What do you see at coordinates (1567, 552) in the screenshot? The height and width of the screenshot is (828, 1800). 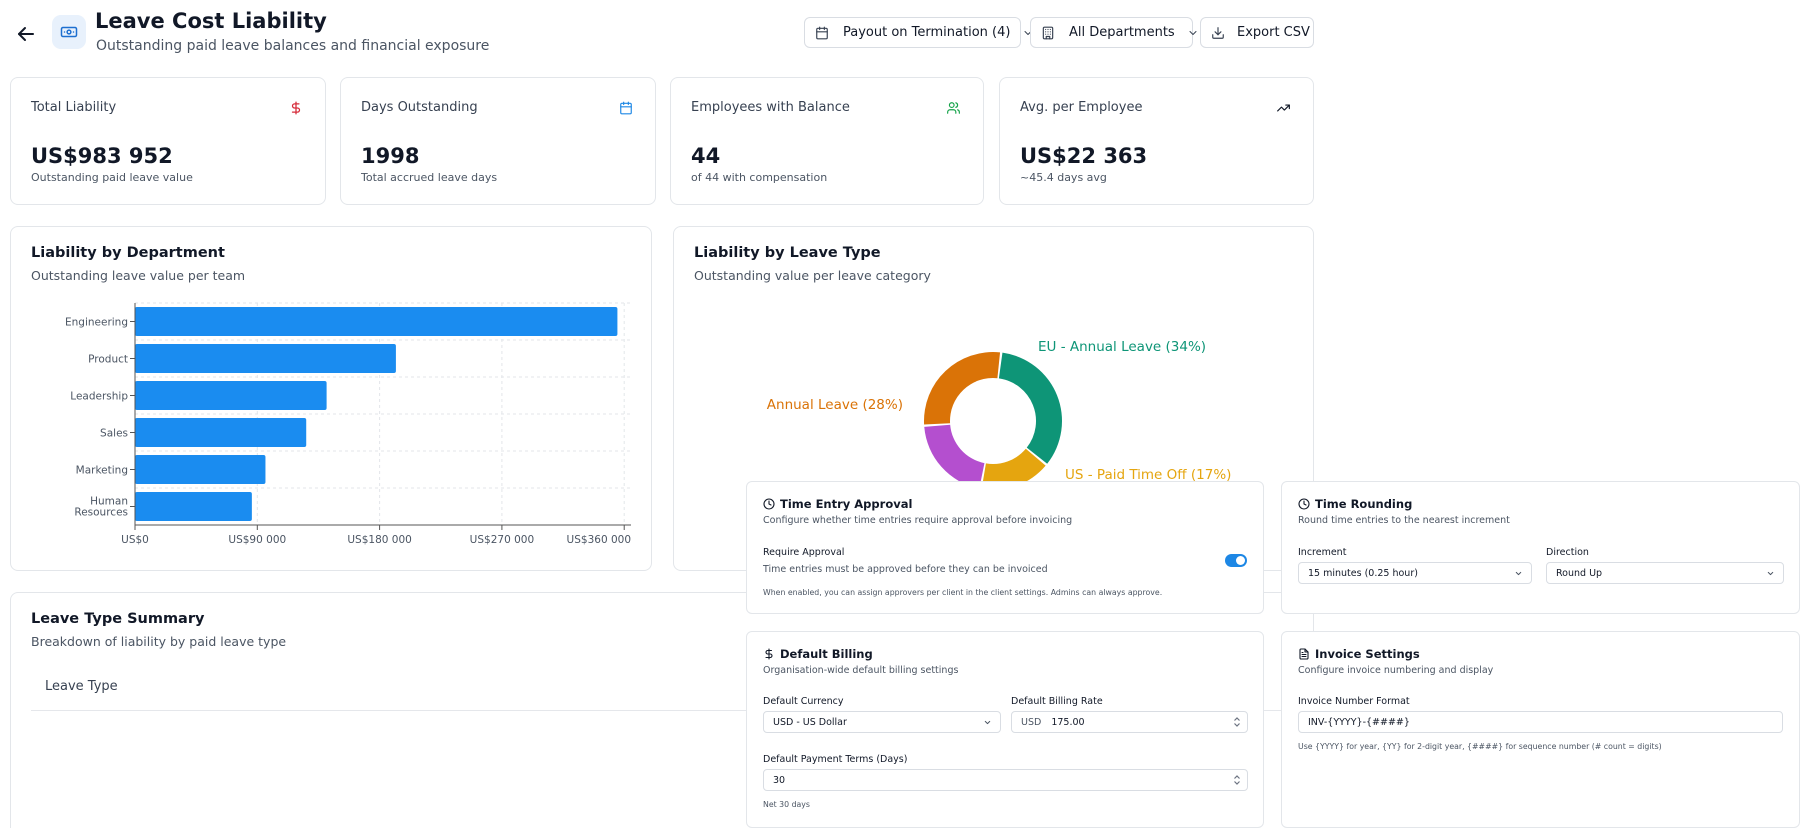 I see `direction-label: Direction` at bounding box center [1567, 552].